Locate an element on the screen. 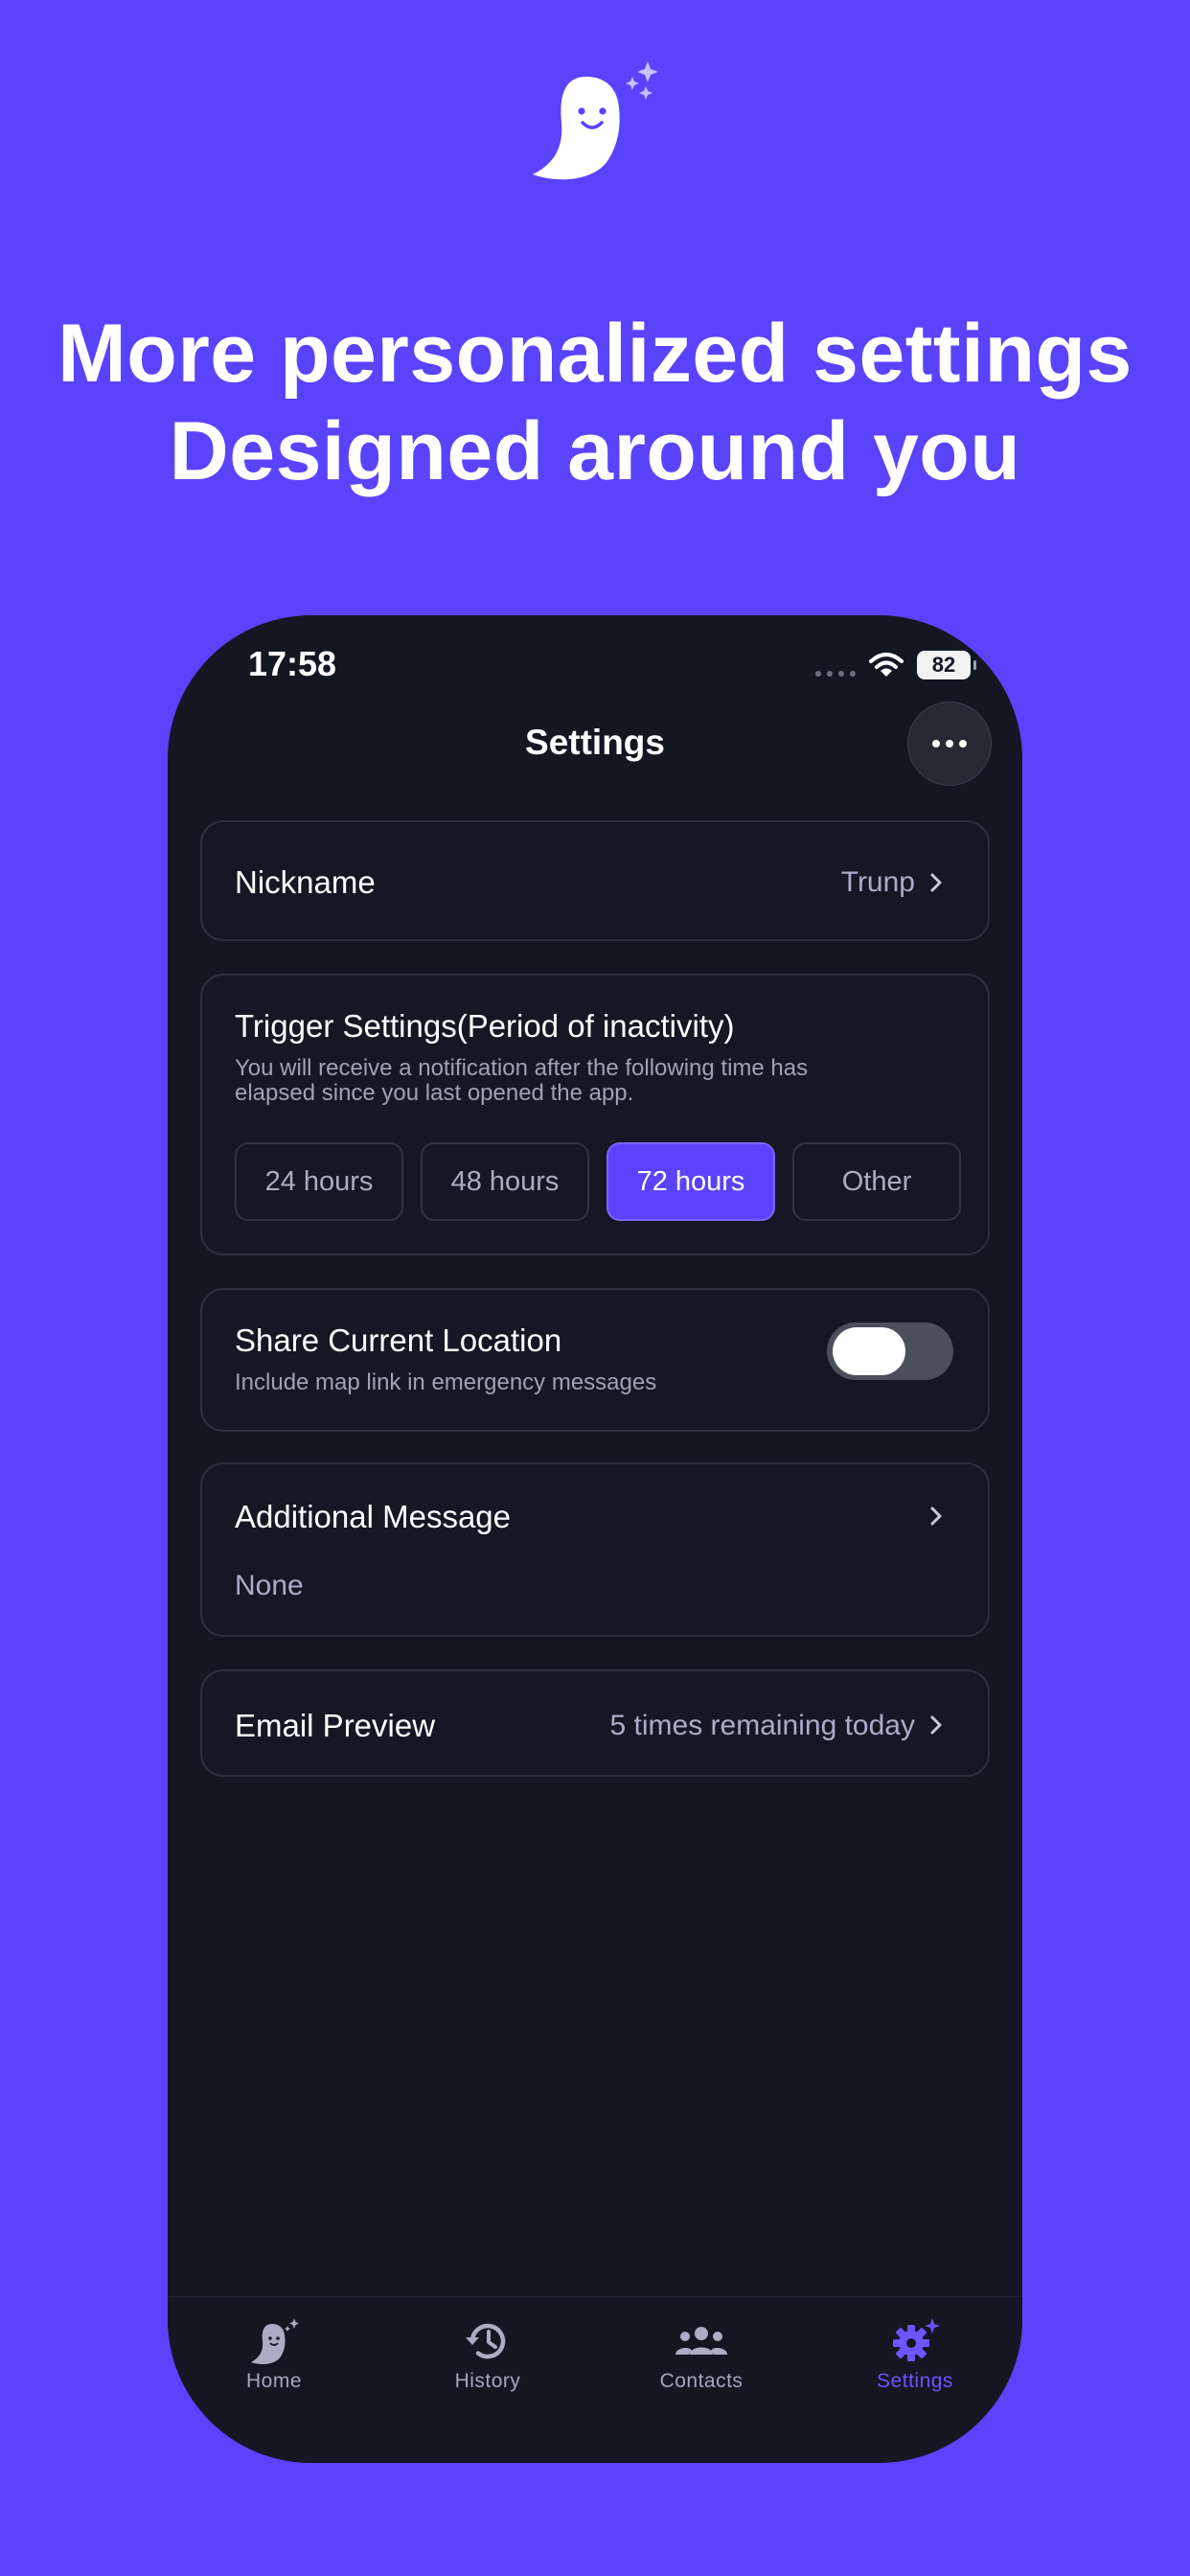 The image size is (1190, 2576). tab-contacts: Contacts is located at coordinates (701, 2353).